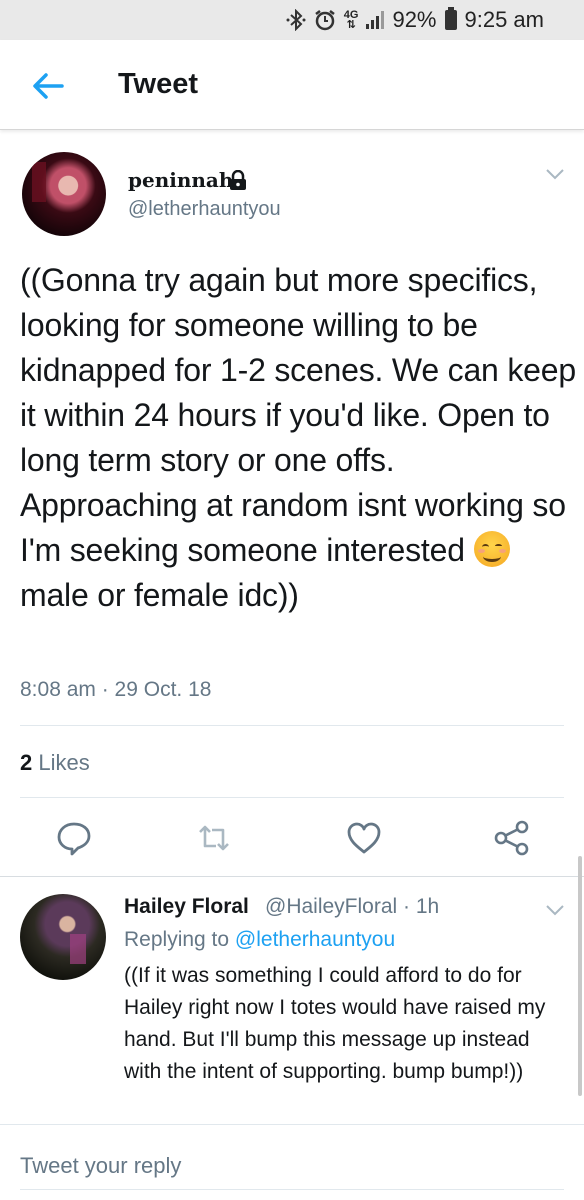 Image resolution: width=584 pixels, height=1200 pixels. I want to click on heart-icon, so click(364, 838).